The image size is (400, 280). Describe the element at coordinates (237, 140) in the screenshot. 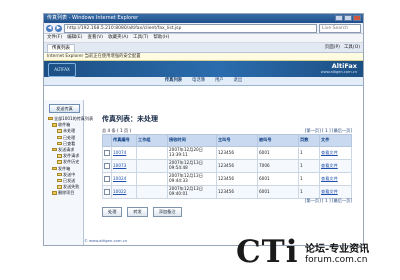

I see `col-caller: 主叫号` at that location.